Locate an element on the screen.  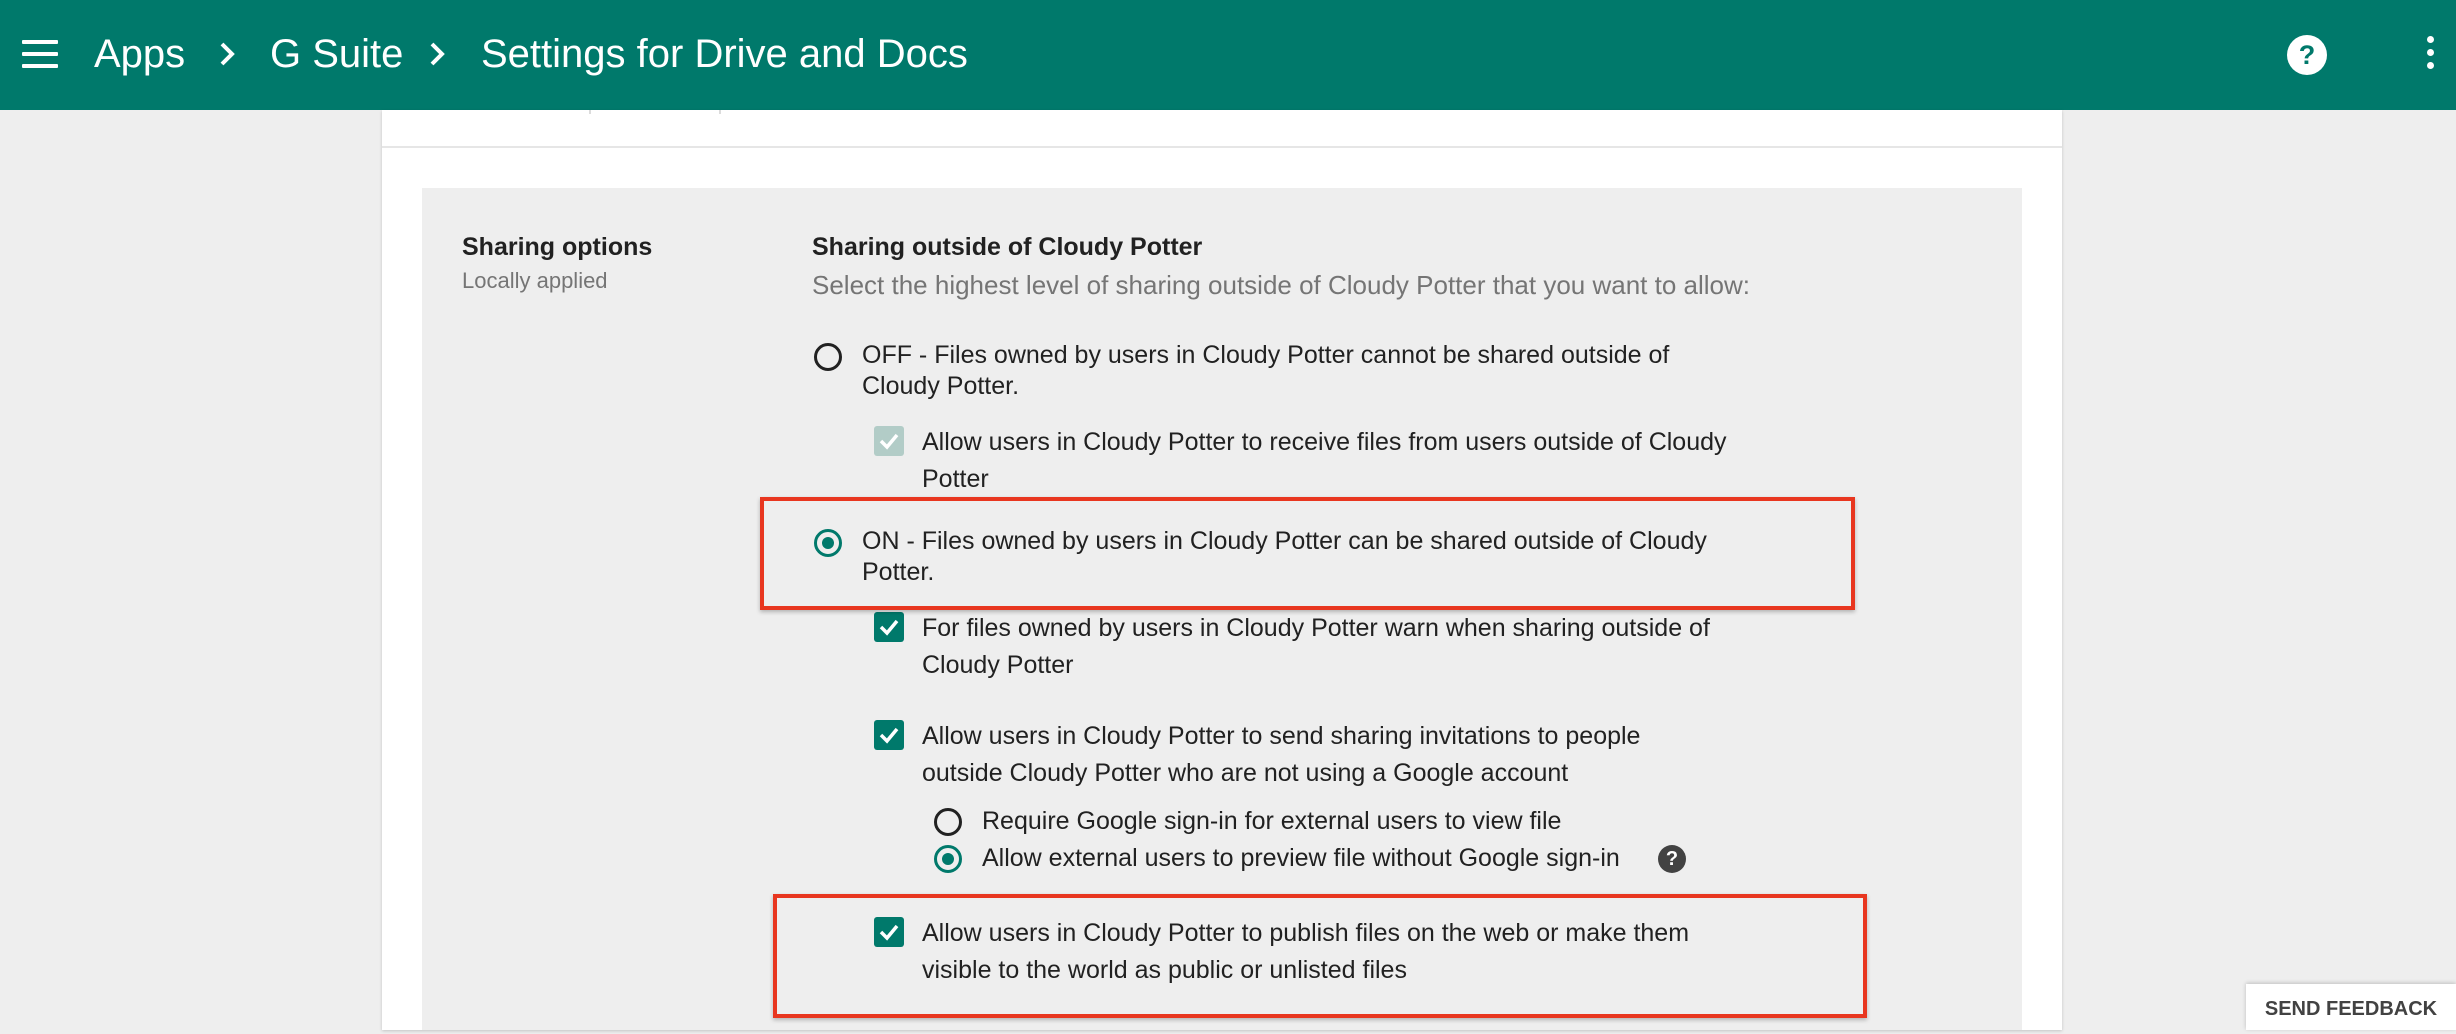
send-feedback-button: SEND FEEDBACK is located at coordinates (2351, 1007).